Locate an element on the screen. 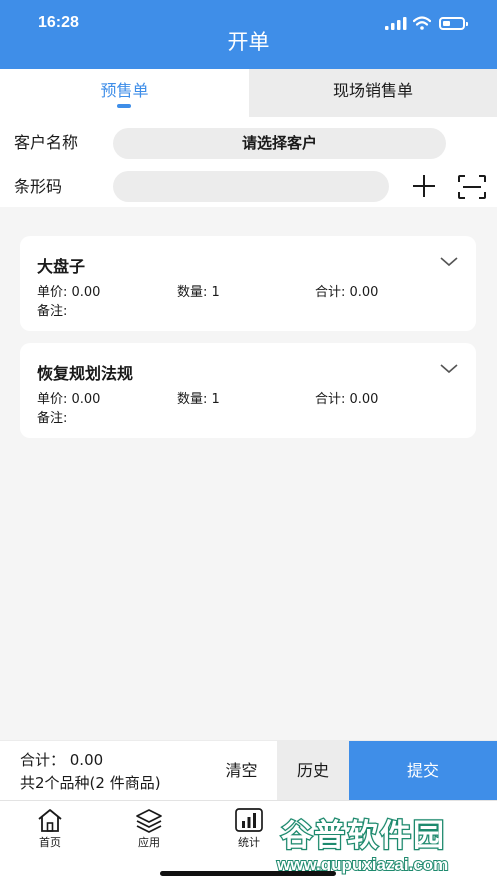 This screenshot has height=883, width=497. layers-icon is located at coordinates (149, 821).